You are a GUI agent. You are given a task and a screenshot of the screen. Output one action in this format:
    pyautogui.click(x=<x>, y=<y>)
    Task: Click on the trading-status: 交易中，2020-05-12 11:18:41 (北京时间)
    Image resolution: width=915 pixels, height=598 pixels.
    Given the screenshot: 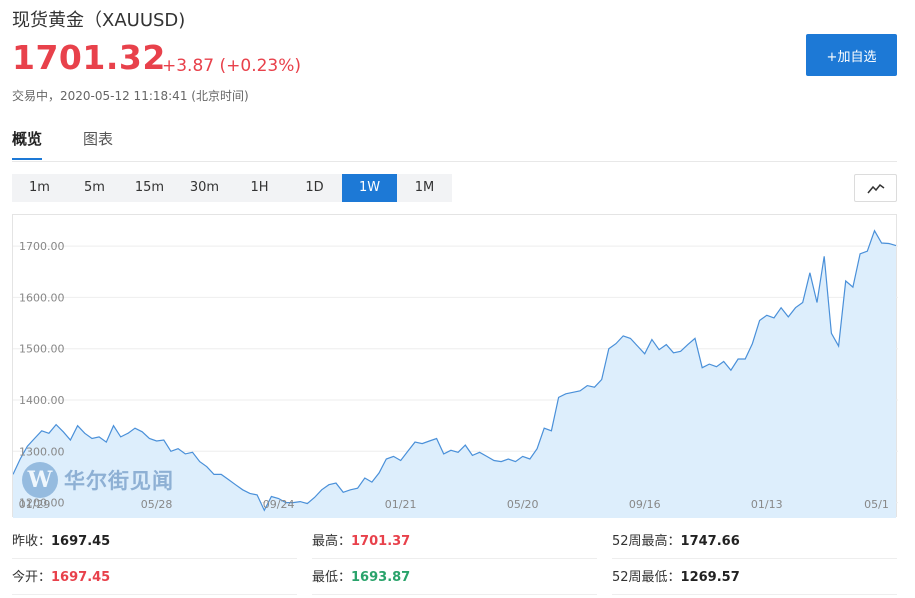 What is the action you would take?
    pyautogui.click(x=130, y=96)
    